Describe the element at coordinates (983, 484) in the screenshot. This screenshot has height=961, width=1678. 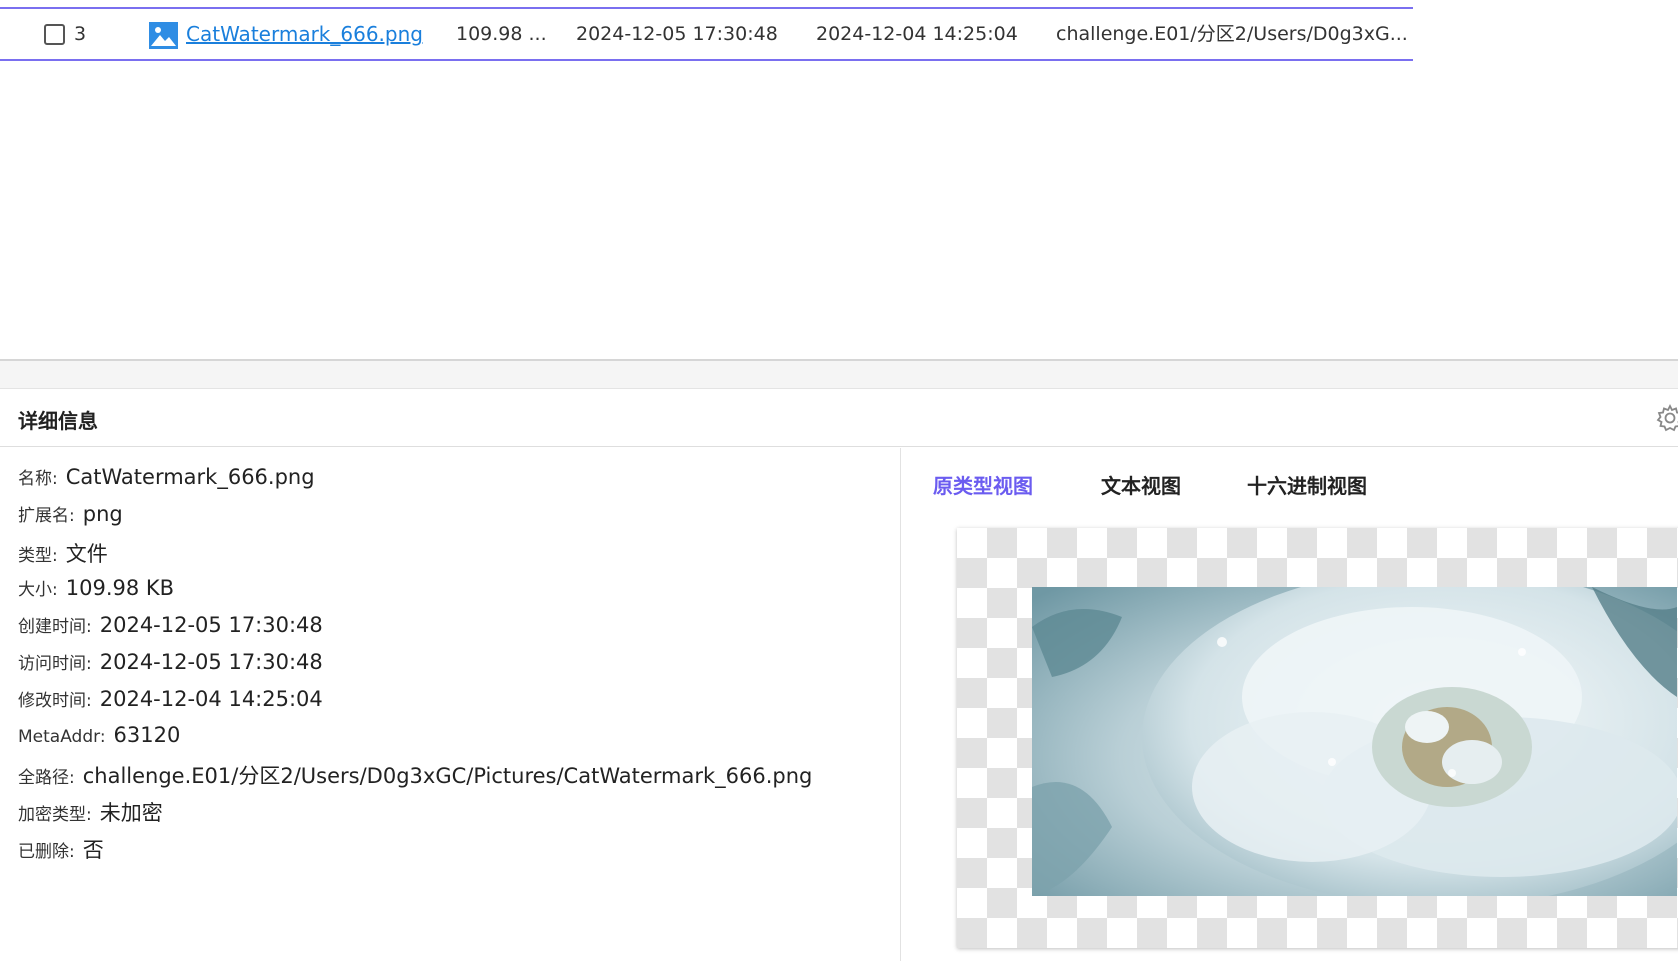
I see `tab-original-view: 原类型视图` at that location.